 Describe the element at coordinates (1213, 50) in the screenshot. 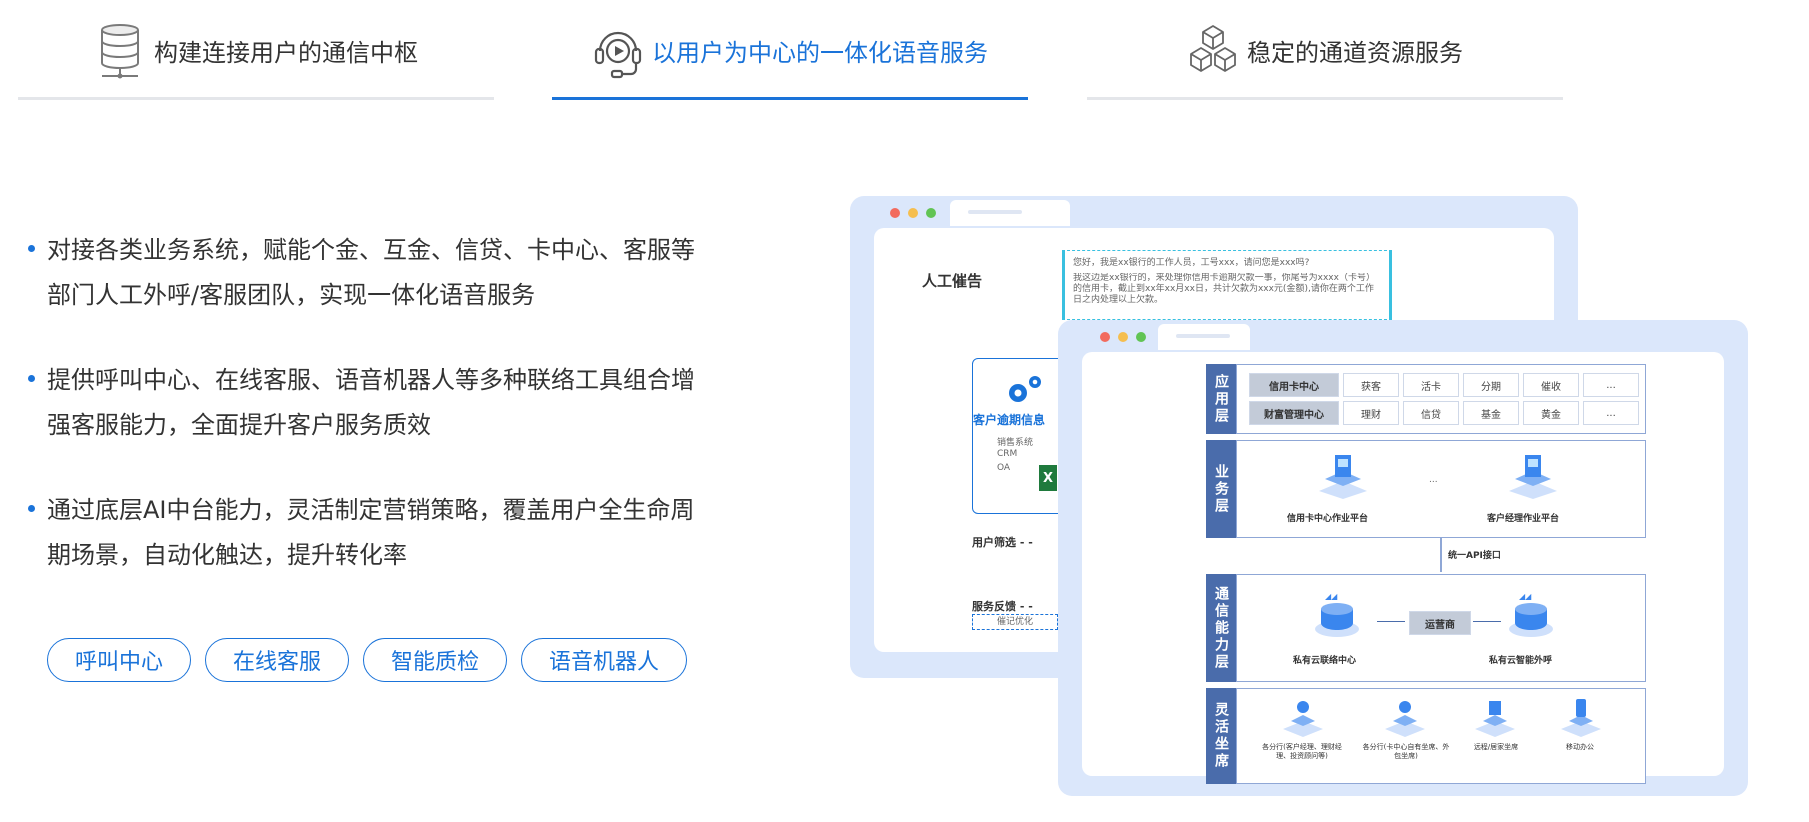

I see `cubes-stack-icon` at that location.